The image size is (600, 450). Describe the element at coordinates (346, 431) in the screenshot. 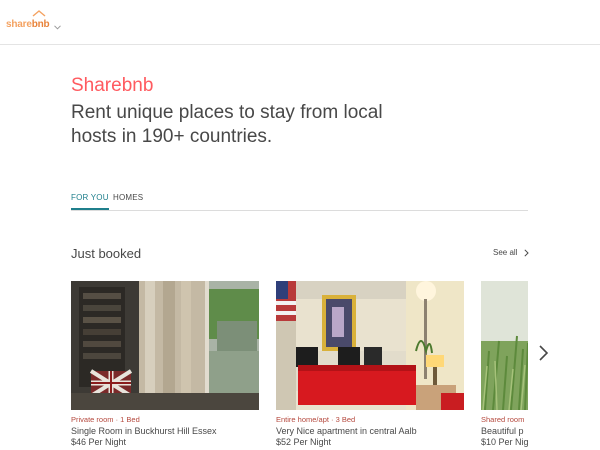

I see `listing-title: Very Nice apartment in central Aalb` at that location.